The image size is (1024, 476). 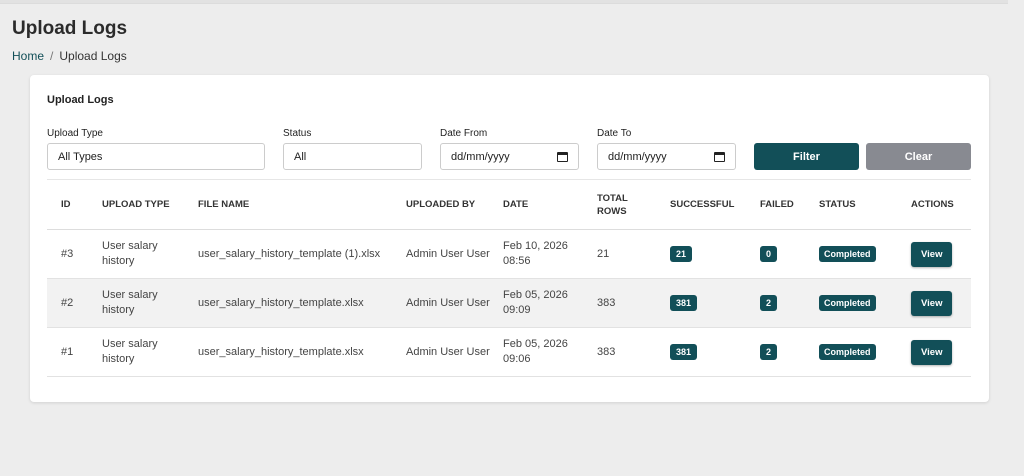 I want to click on header-uploaded-by: UPLOADED BY, so click(x=448, y=204).